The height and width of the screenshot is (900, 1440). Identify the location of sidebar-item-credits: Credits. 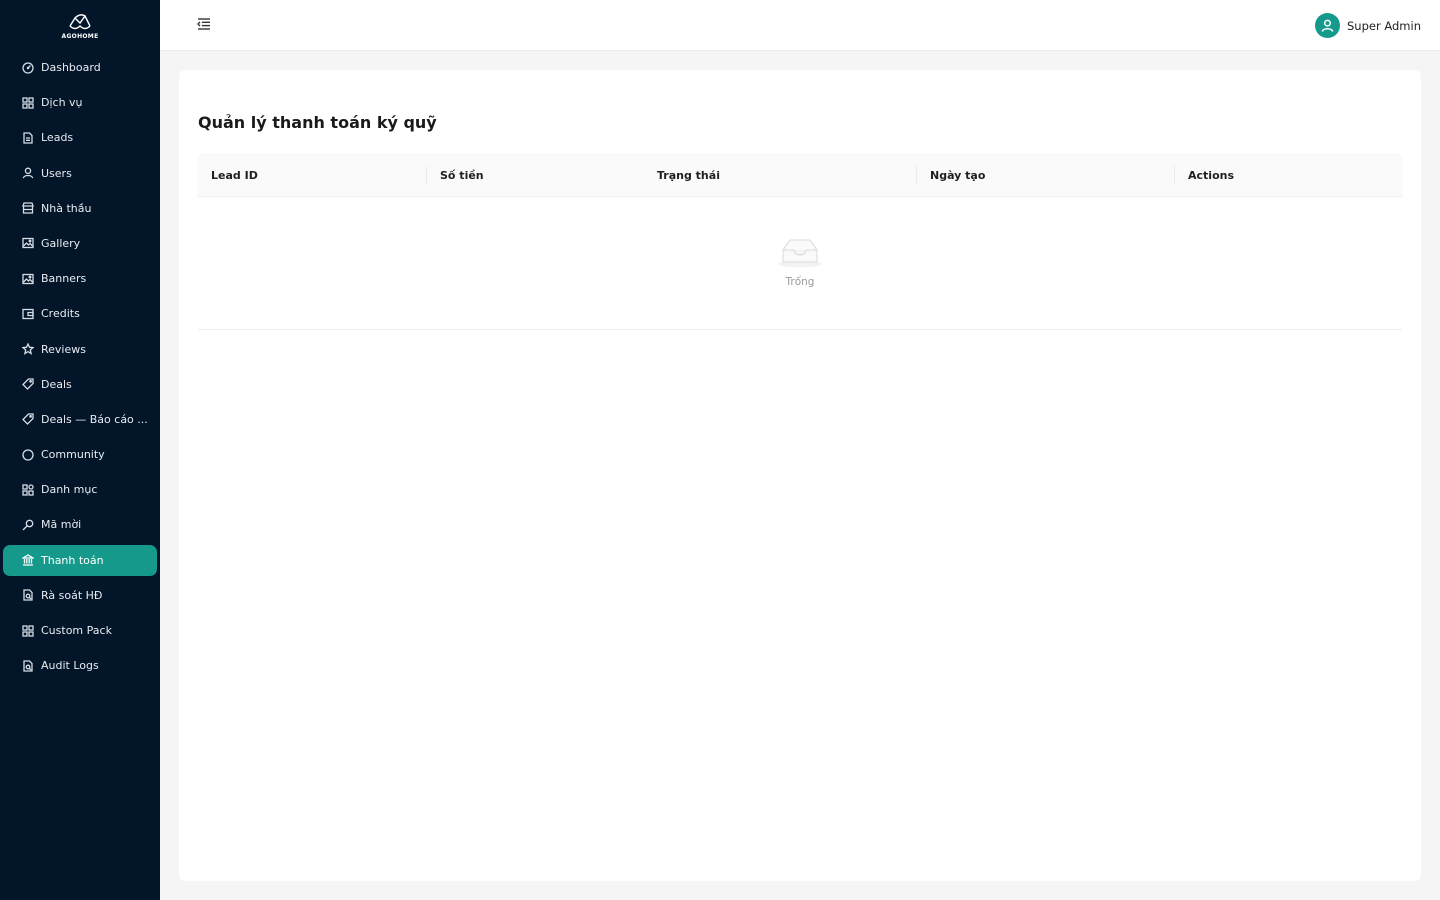
(80, 313).